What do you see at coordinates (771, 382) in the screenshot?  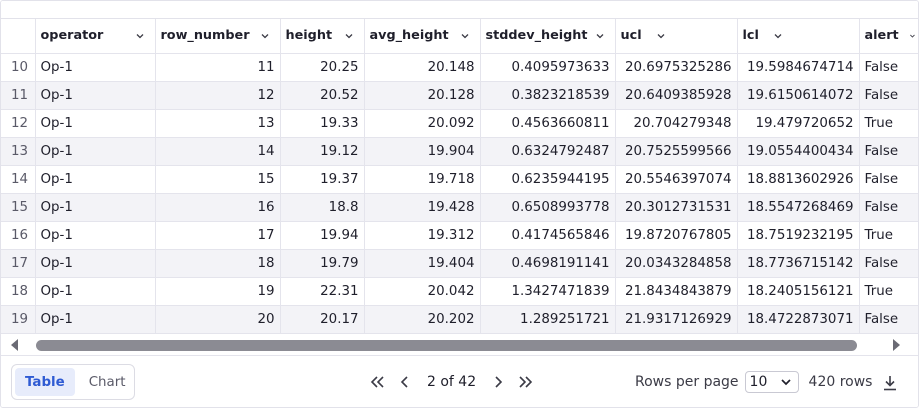 I see `rows-per-page-select: 10` at bounding box center [771, 382].